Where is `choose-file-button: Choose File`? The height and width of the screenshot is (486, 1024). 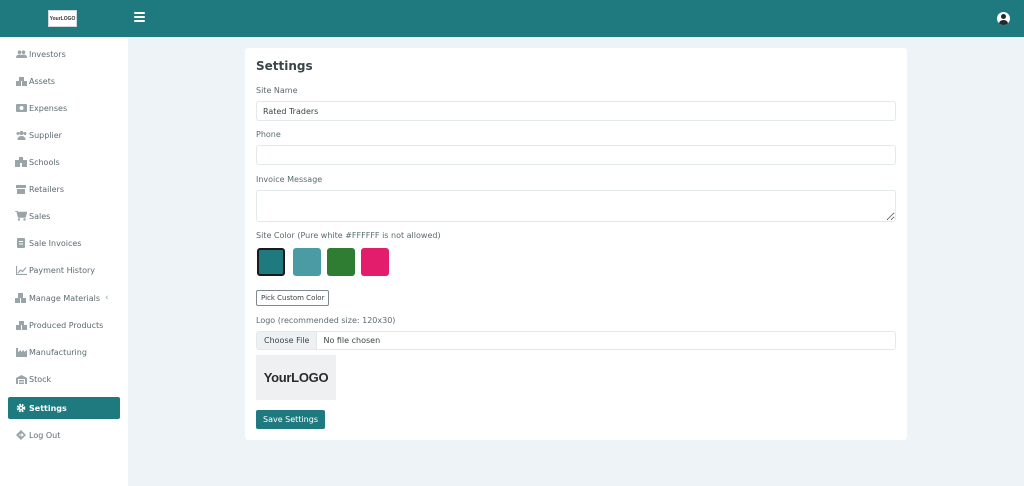 choose-file-button: Choose File is located at coordinates (287, 340).